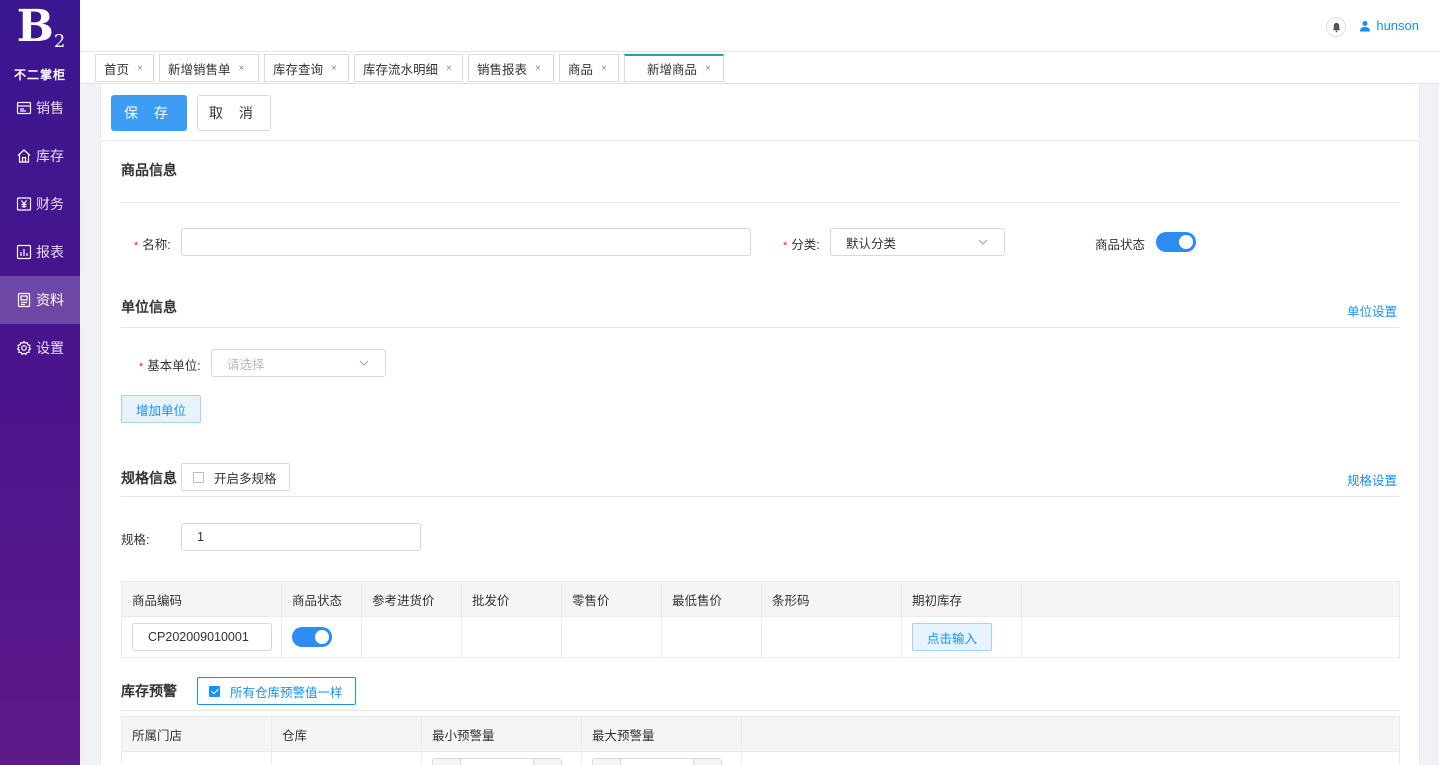 The height and width of the screenshot is (765, 1439). I want to click on multi-spec-checkbox: 开启多规格, so click(235, 477).